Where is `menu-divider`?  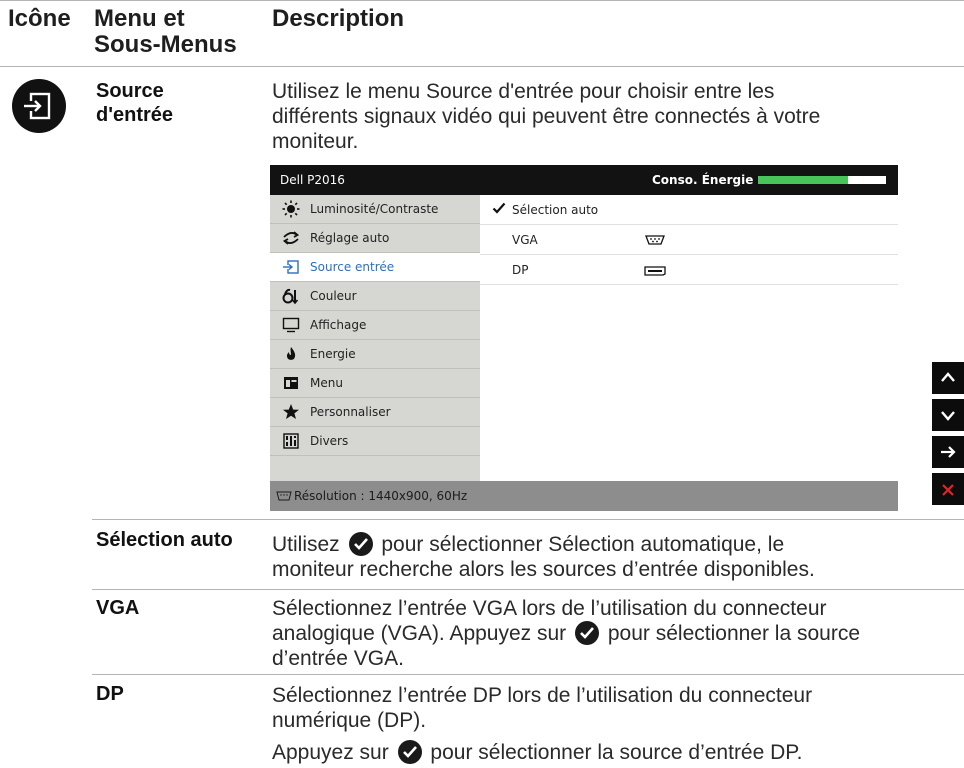
menu-divider is located at coordinates (375, 455).